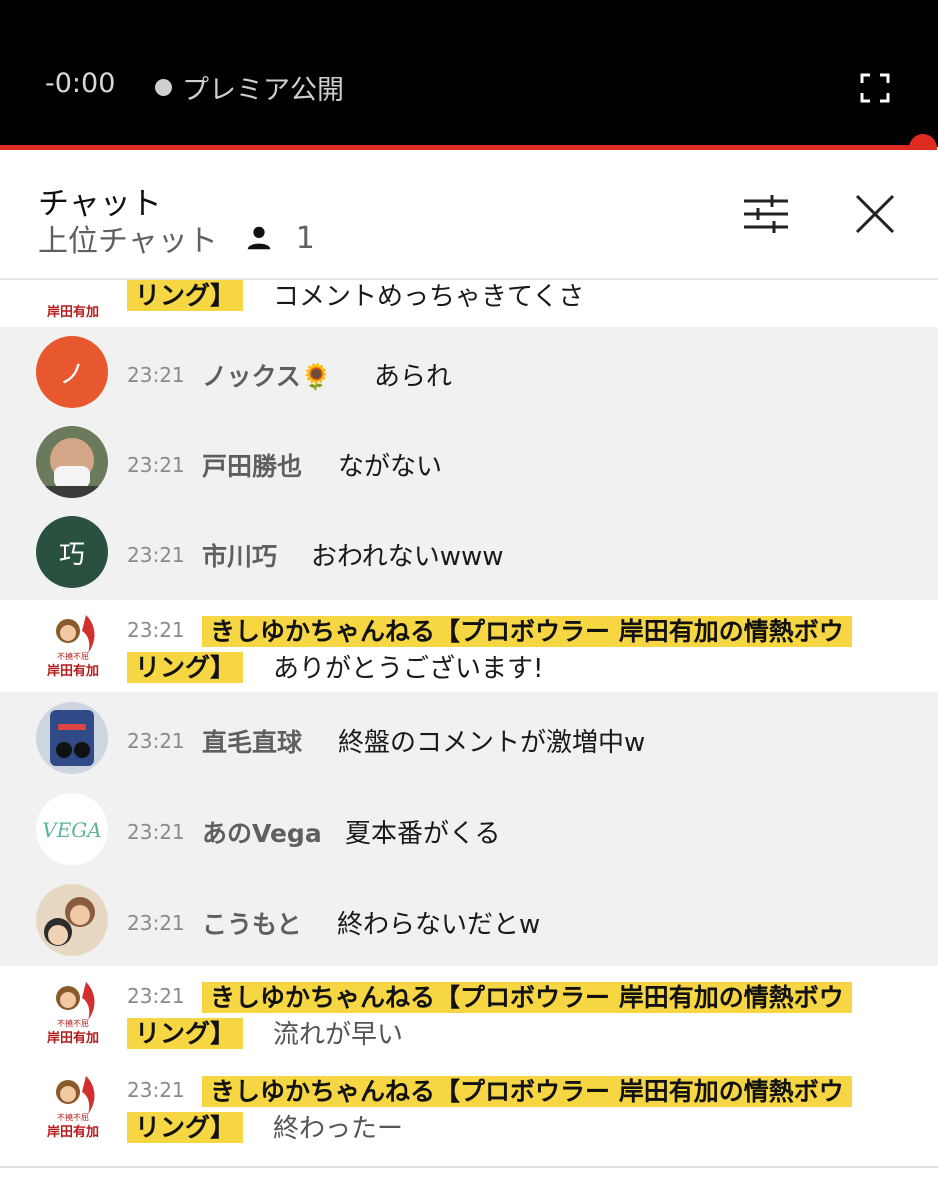 Image resolution: width=938 pixels, height=1200 pixels. I want to click on author-name: 市川巧, so click(239, 555).